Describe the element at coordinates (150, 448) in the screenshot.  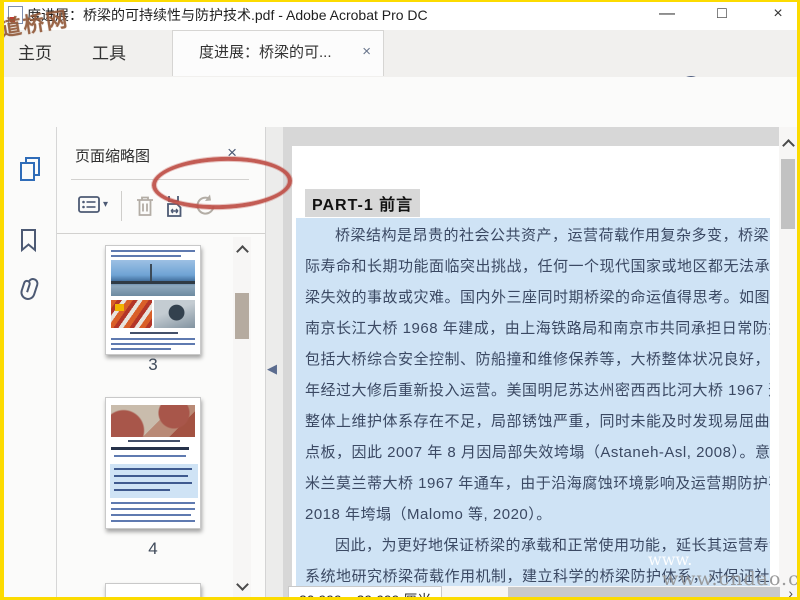
I see `thumbnail-heading` at that location.